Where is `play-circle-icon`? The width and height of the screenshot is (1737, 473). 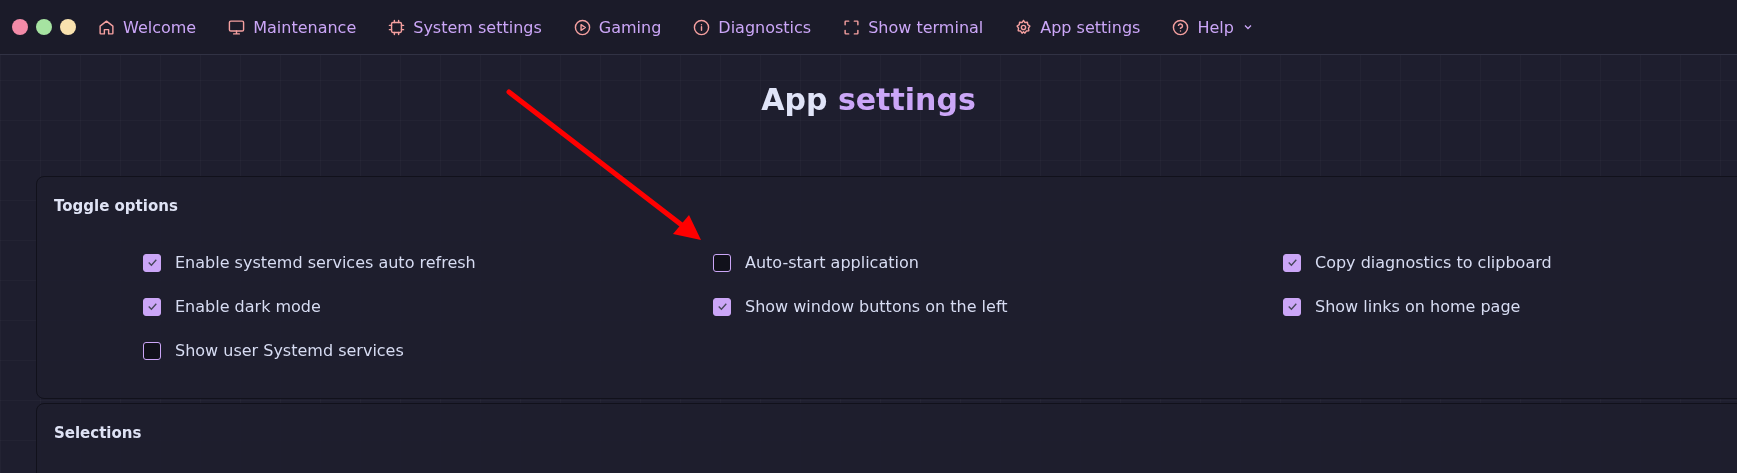 play-circle-icon is located at coordinates (582, 27).